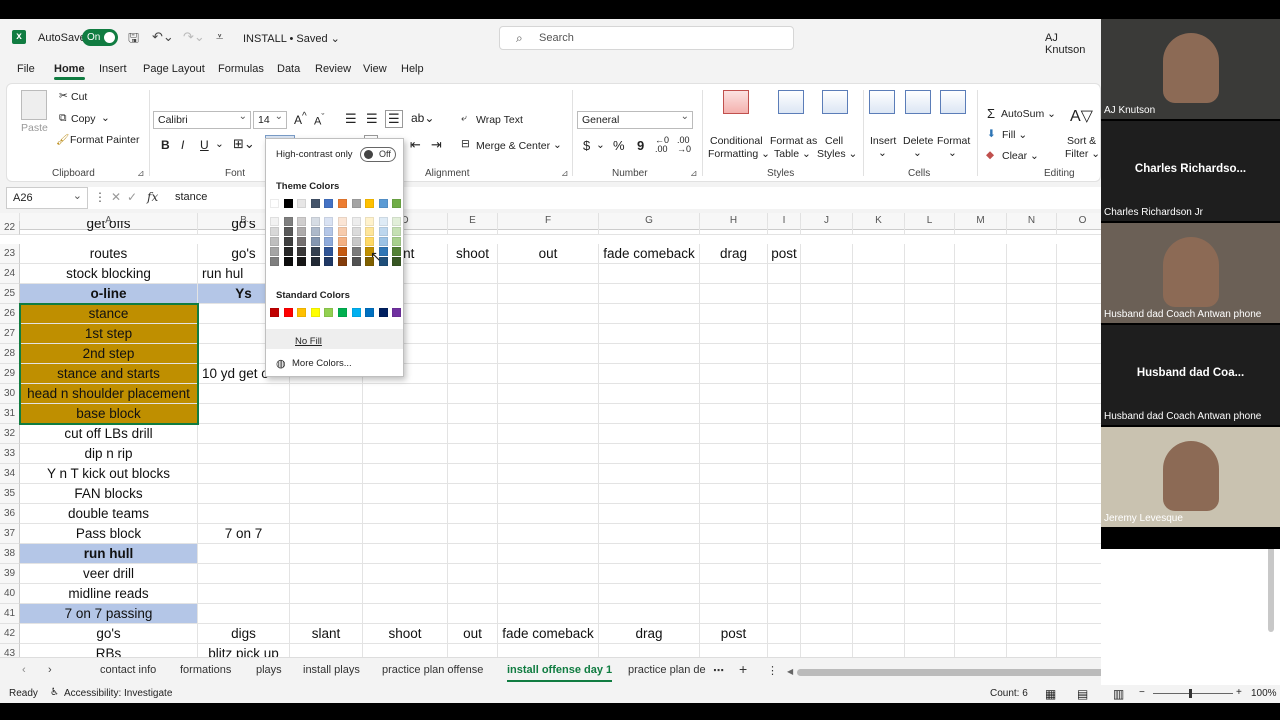 The width and height of the screenshot is (1280, 720). What do you see at coordinates (326, 594) in the screenshot?
I see `cell-c40` at bounding box center [326, 594].